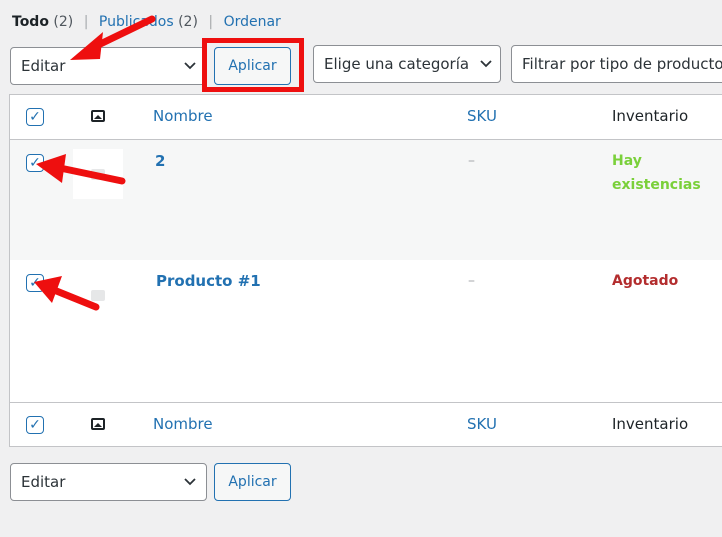  What do you see at coordinates (136, 22) in the screenshot?
I see `filter-published: Publicados` at bounding box center [136, 22].